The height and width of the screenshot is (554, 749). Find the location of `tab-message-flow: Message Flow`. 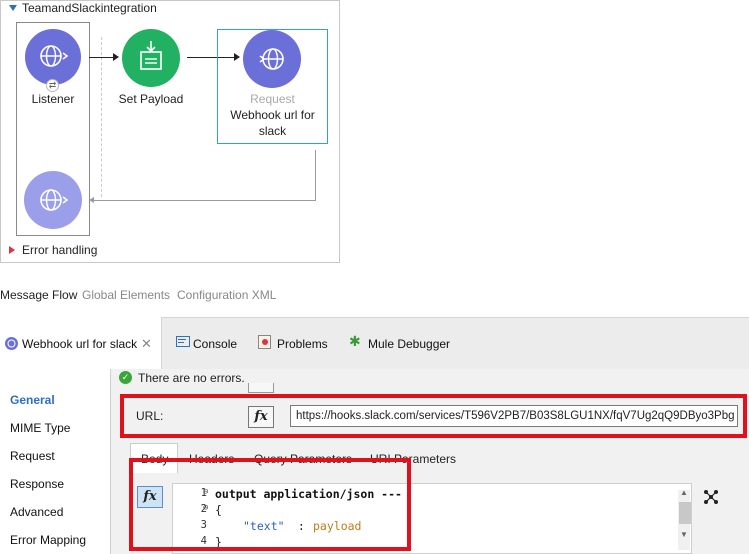

tab-message-flow: Message Flow is located at coordinates (38, 295).